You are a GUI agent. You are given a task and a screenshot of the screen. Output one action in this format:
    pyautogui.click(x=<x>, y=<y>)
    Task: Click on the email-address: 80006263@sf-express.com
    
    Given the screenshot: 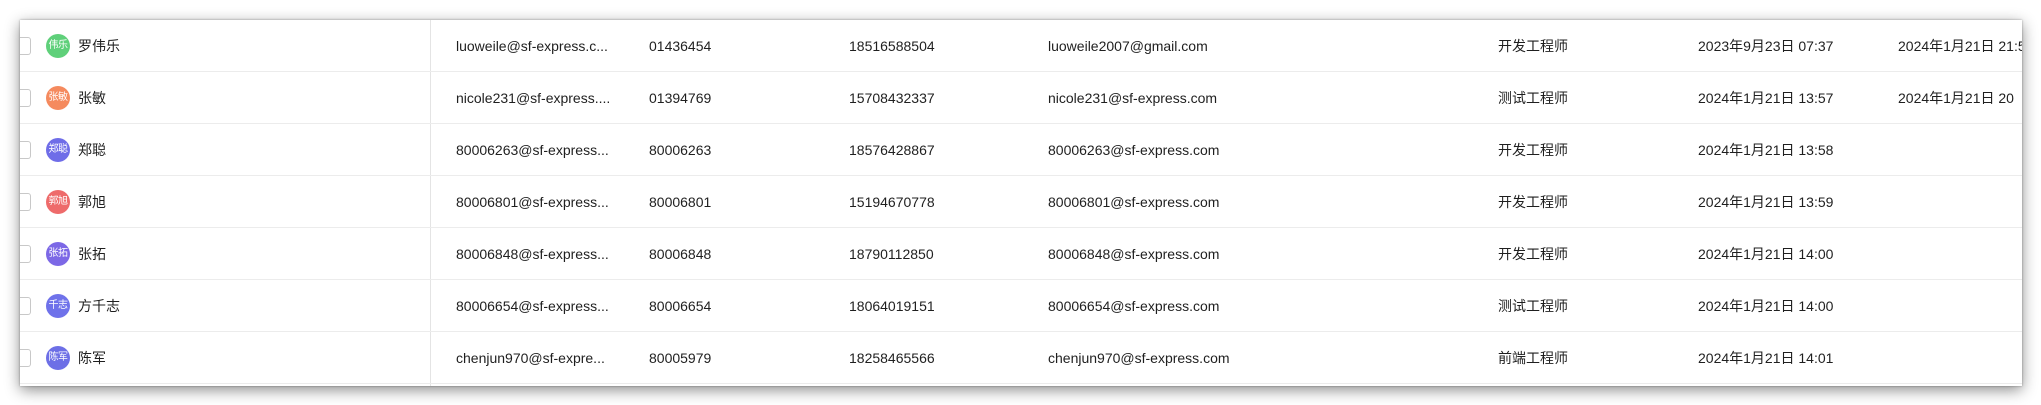 What is the action you would take?
    pyautogui.click(x=1134, y=150)
    